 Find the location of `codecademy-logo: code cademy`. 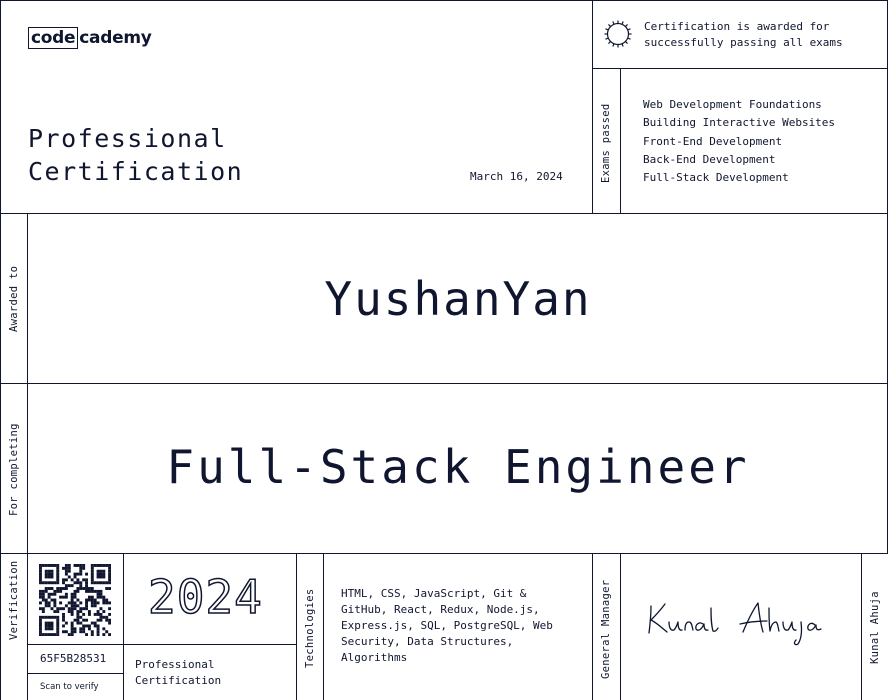

codecademy-logo: code cademy is located at coordinates (90, 38).